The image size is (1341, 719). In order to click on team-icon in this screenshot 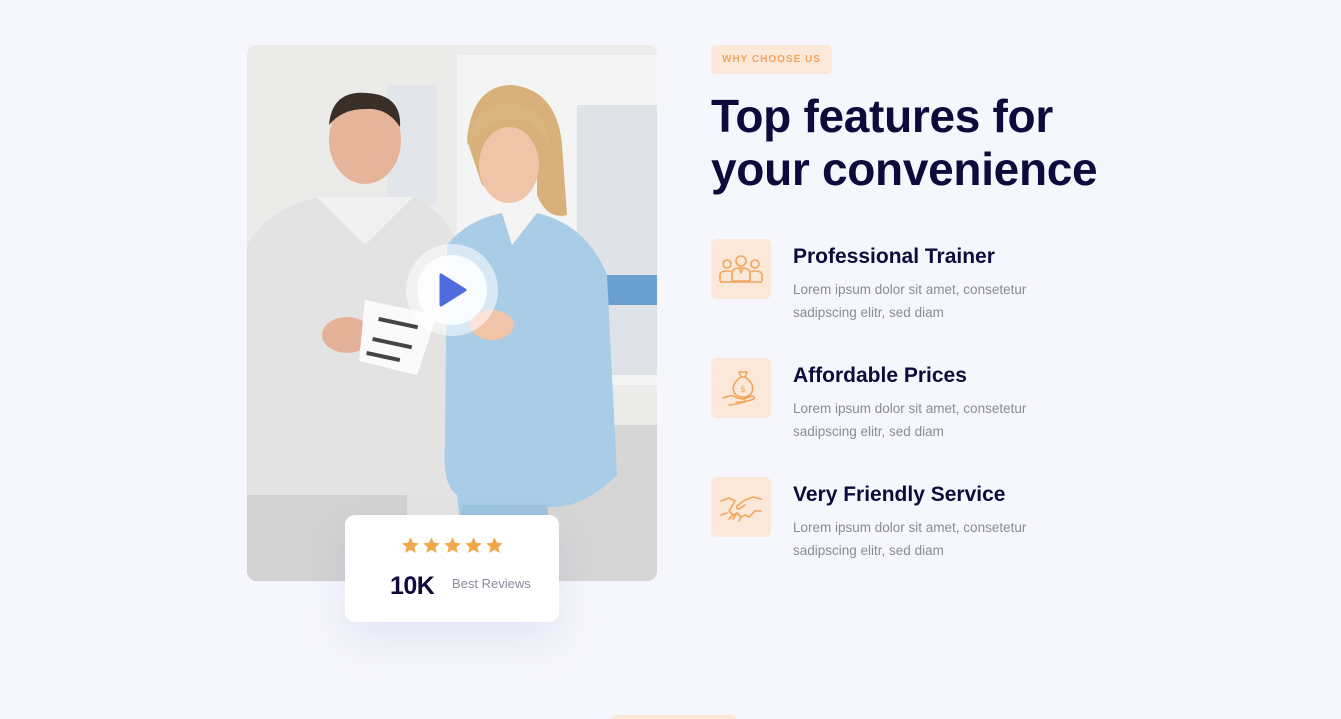, I will do `click(741, 269)`.